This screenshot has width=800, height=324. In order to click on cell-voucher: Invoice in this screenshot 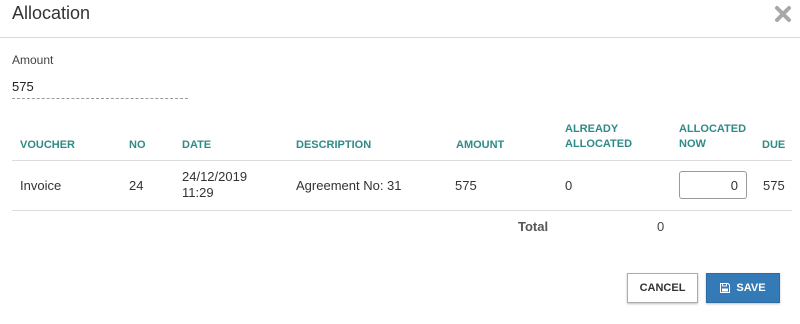, I will do `click(41, 185)`.